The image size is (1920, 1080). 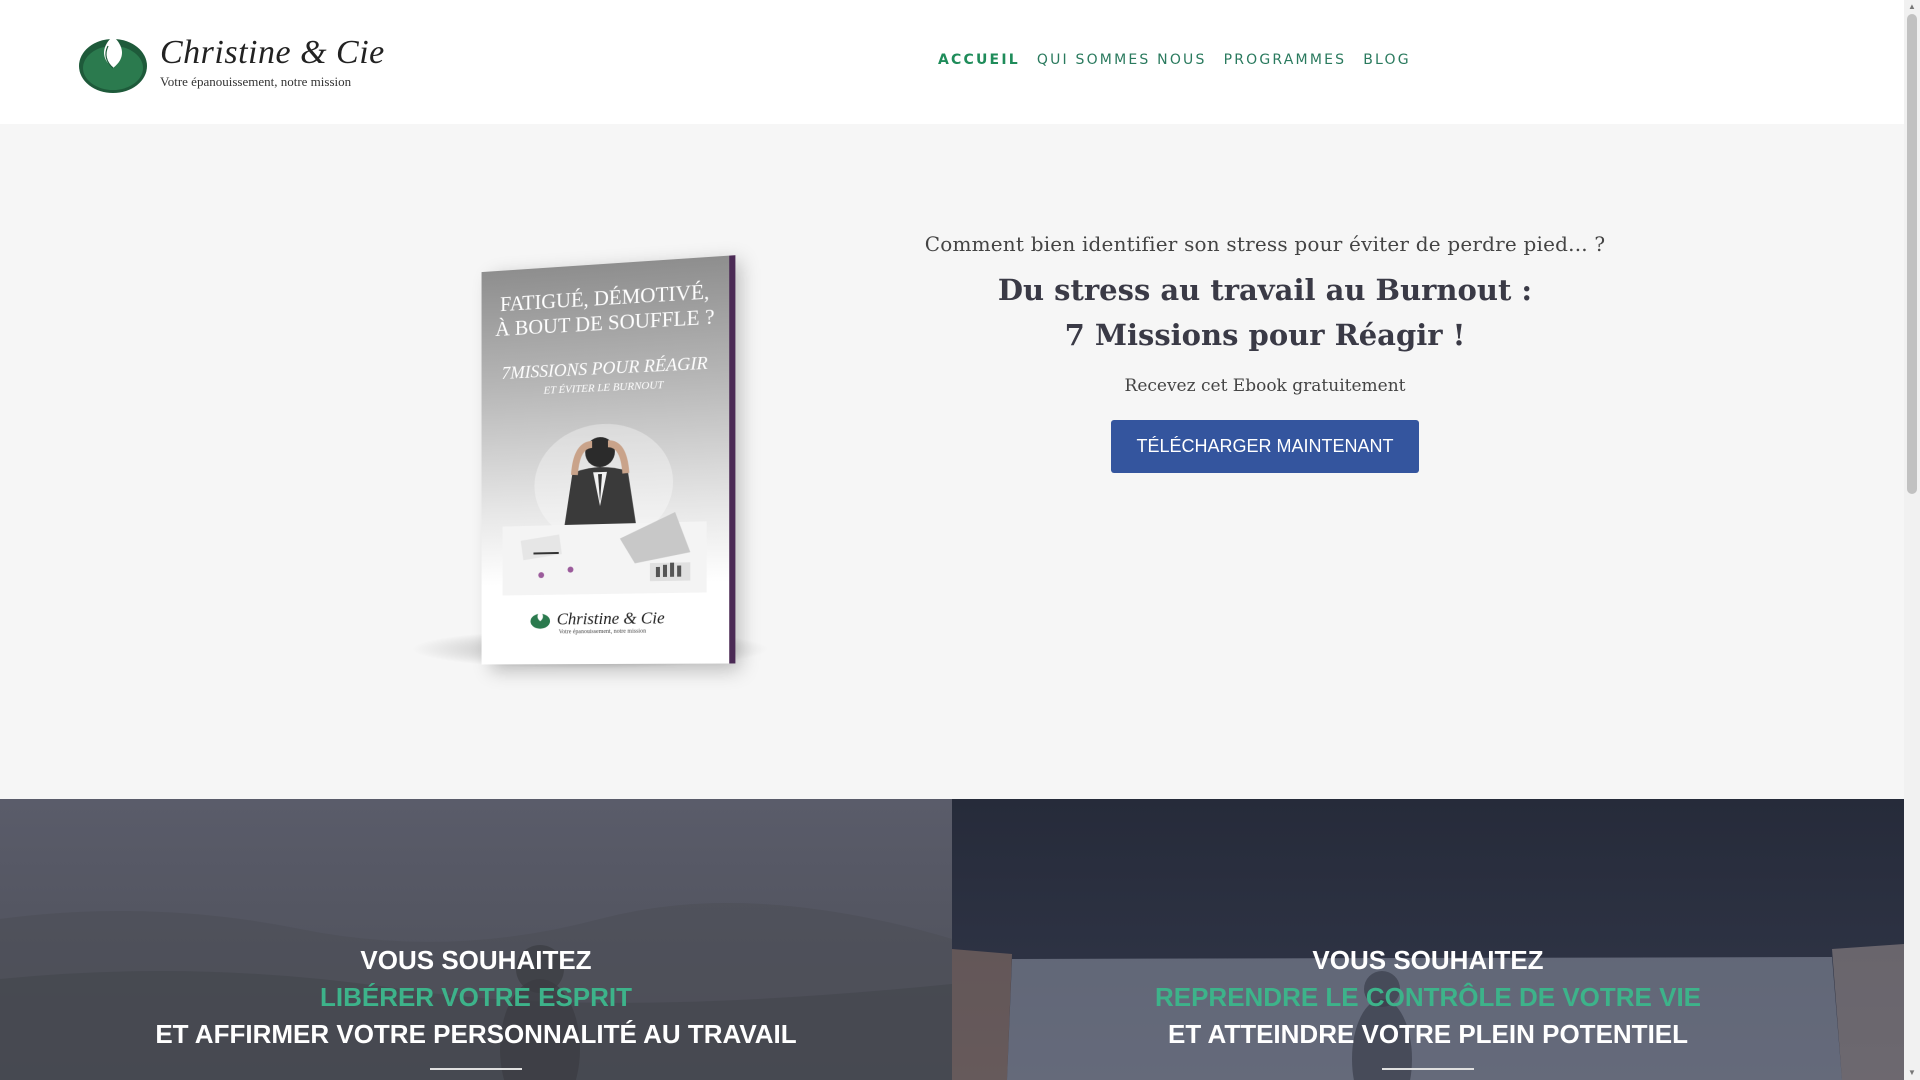 What do you see at coordinates (1285, 60) in the screenshot?
I see `nav-item-programmes: PROGRAMMES` at bounding box center [1285, 60].